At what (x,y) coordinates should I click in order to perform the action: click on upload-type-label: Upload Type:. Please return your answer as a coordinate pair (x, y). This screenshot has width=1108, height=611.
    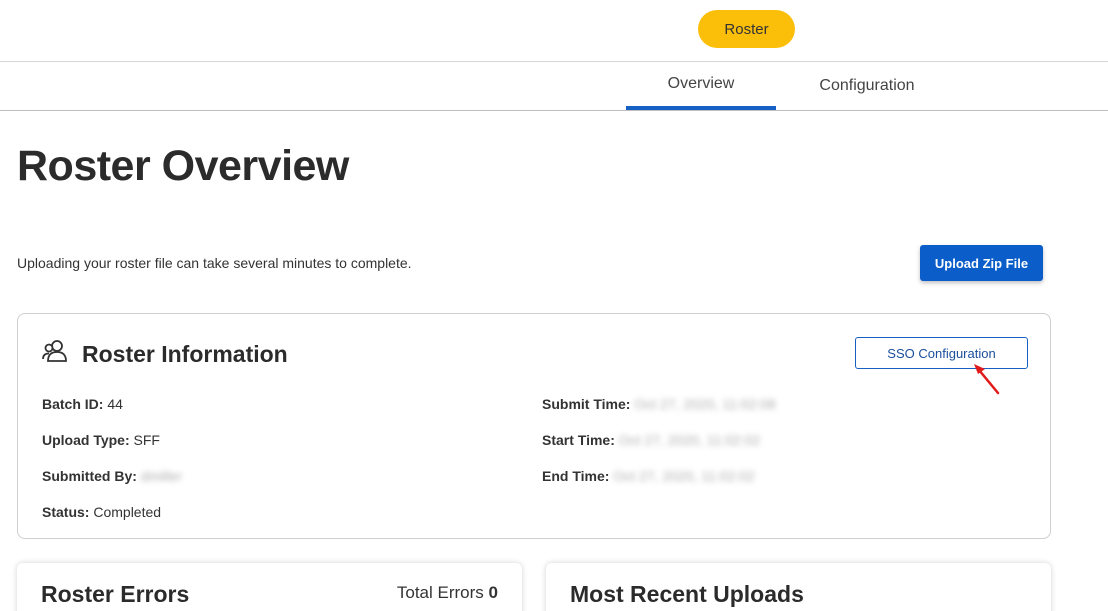
    Looking at the image, I should click on (86, 440).